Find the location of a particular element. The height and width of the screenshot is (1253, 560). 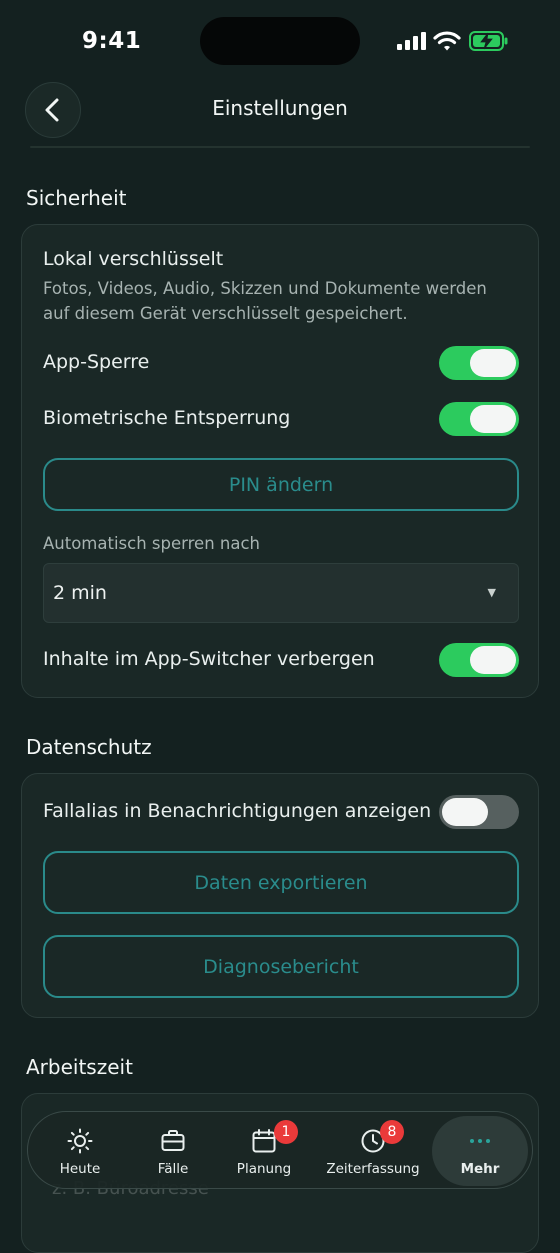

tab-faelle: Fälle is located at coordinates (173, 1151).